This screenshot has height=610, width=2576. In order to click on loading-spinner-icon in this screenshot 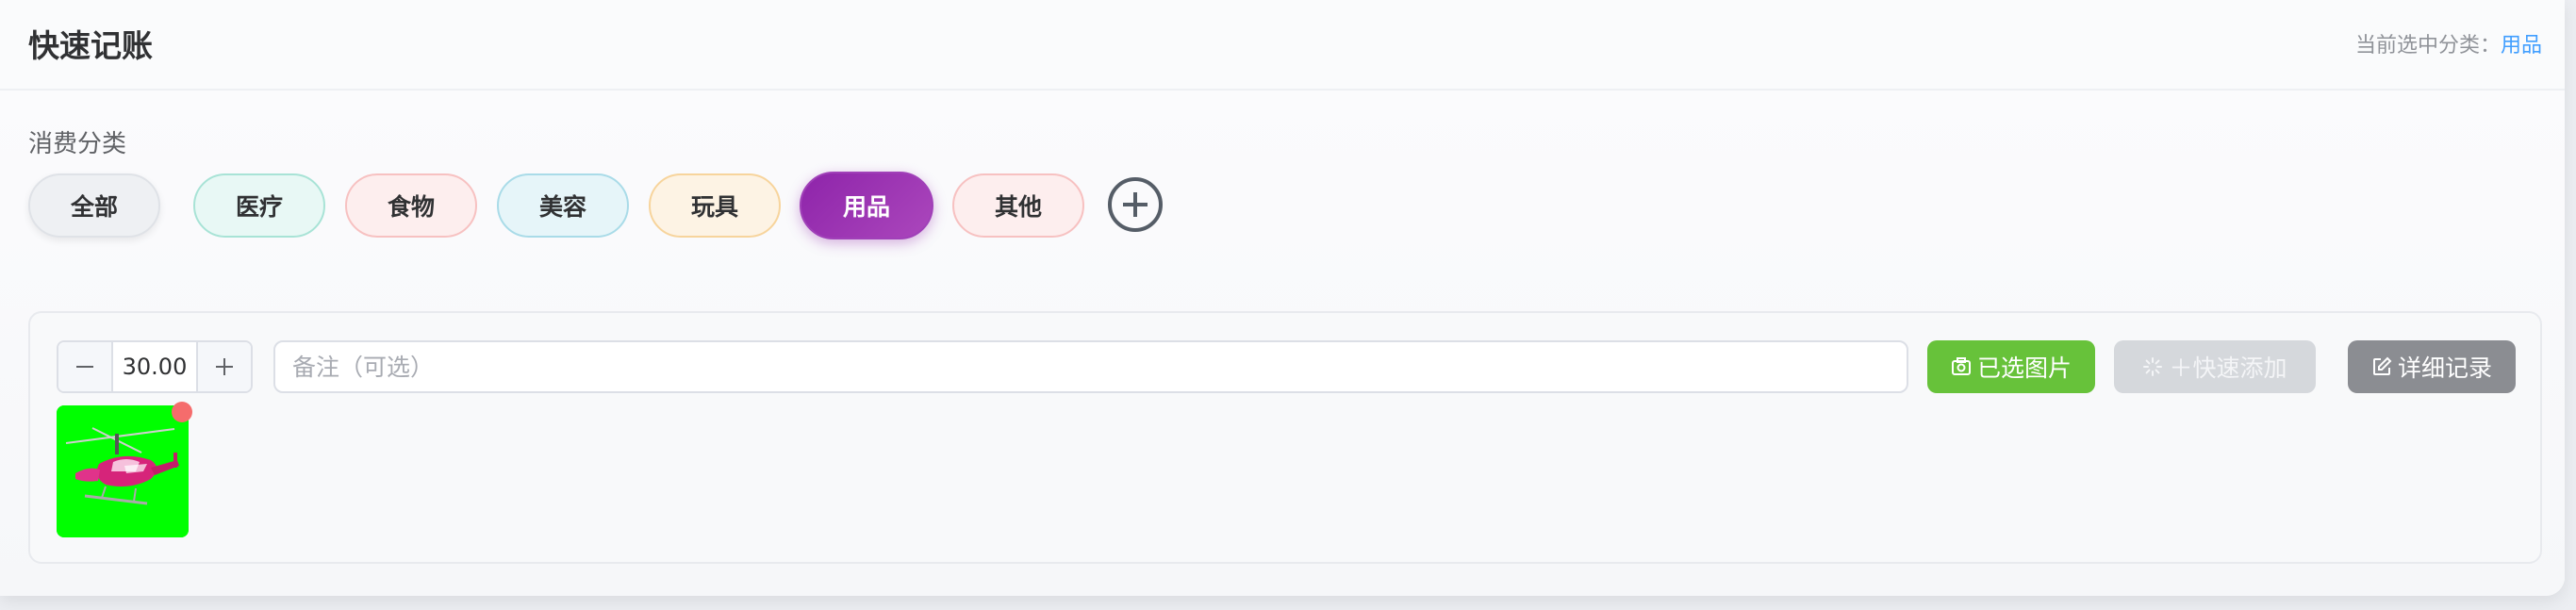, I will do `click(2153, 366)`.